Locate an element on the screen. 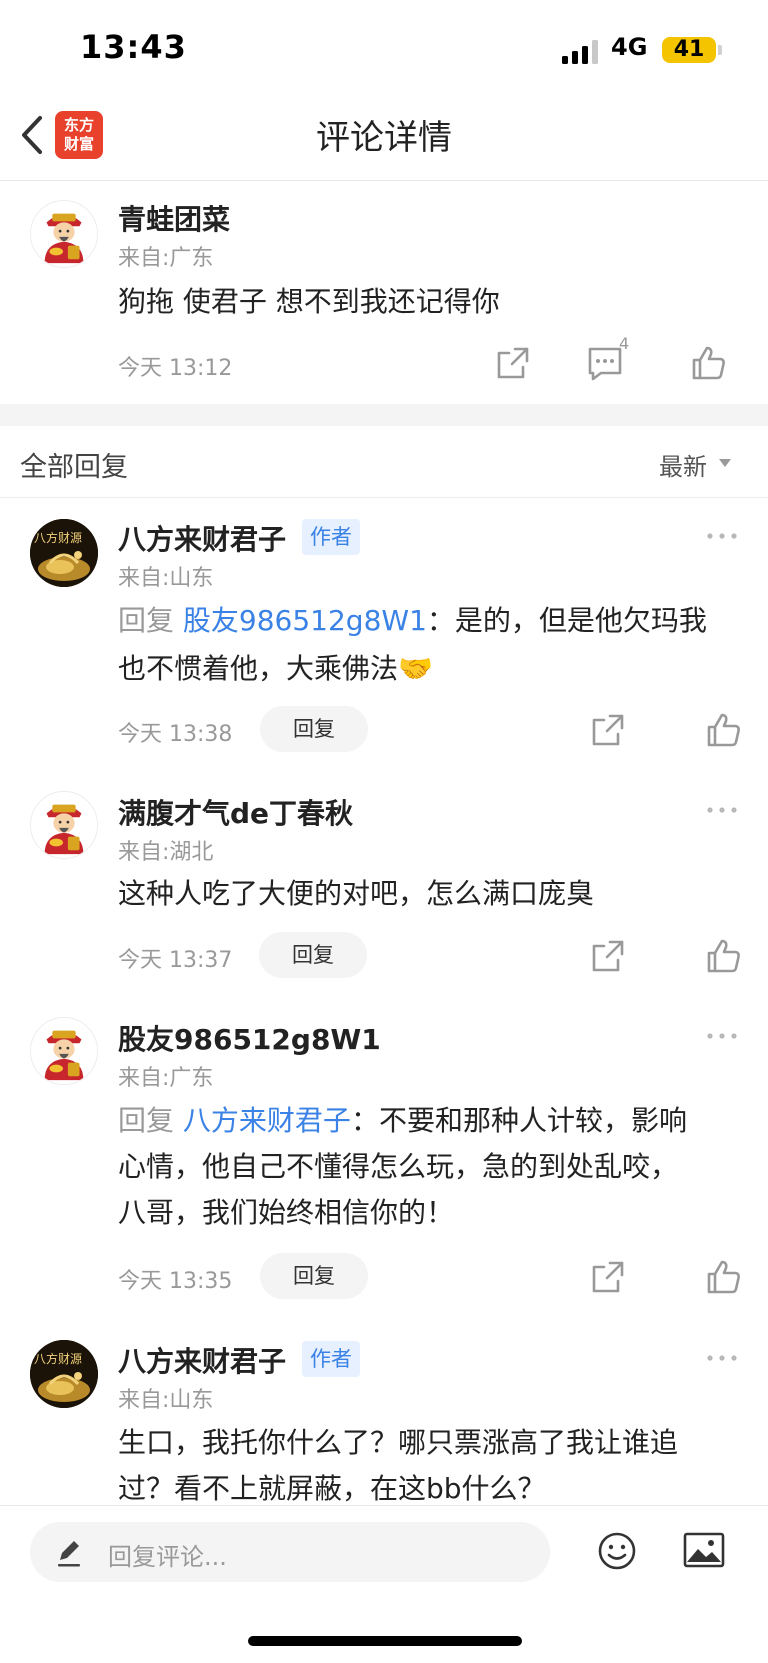 Image resolution: width=768 pixels, height=1663 pixels. battery-tip is located at coordinates (720, 50).